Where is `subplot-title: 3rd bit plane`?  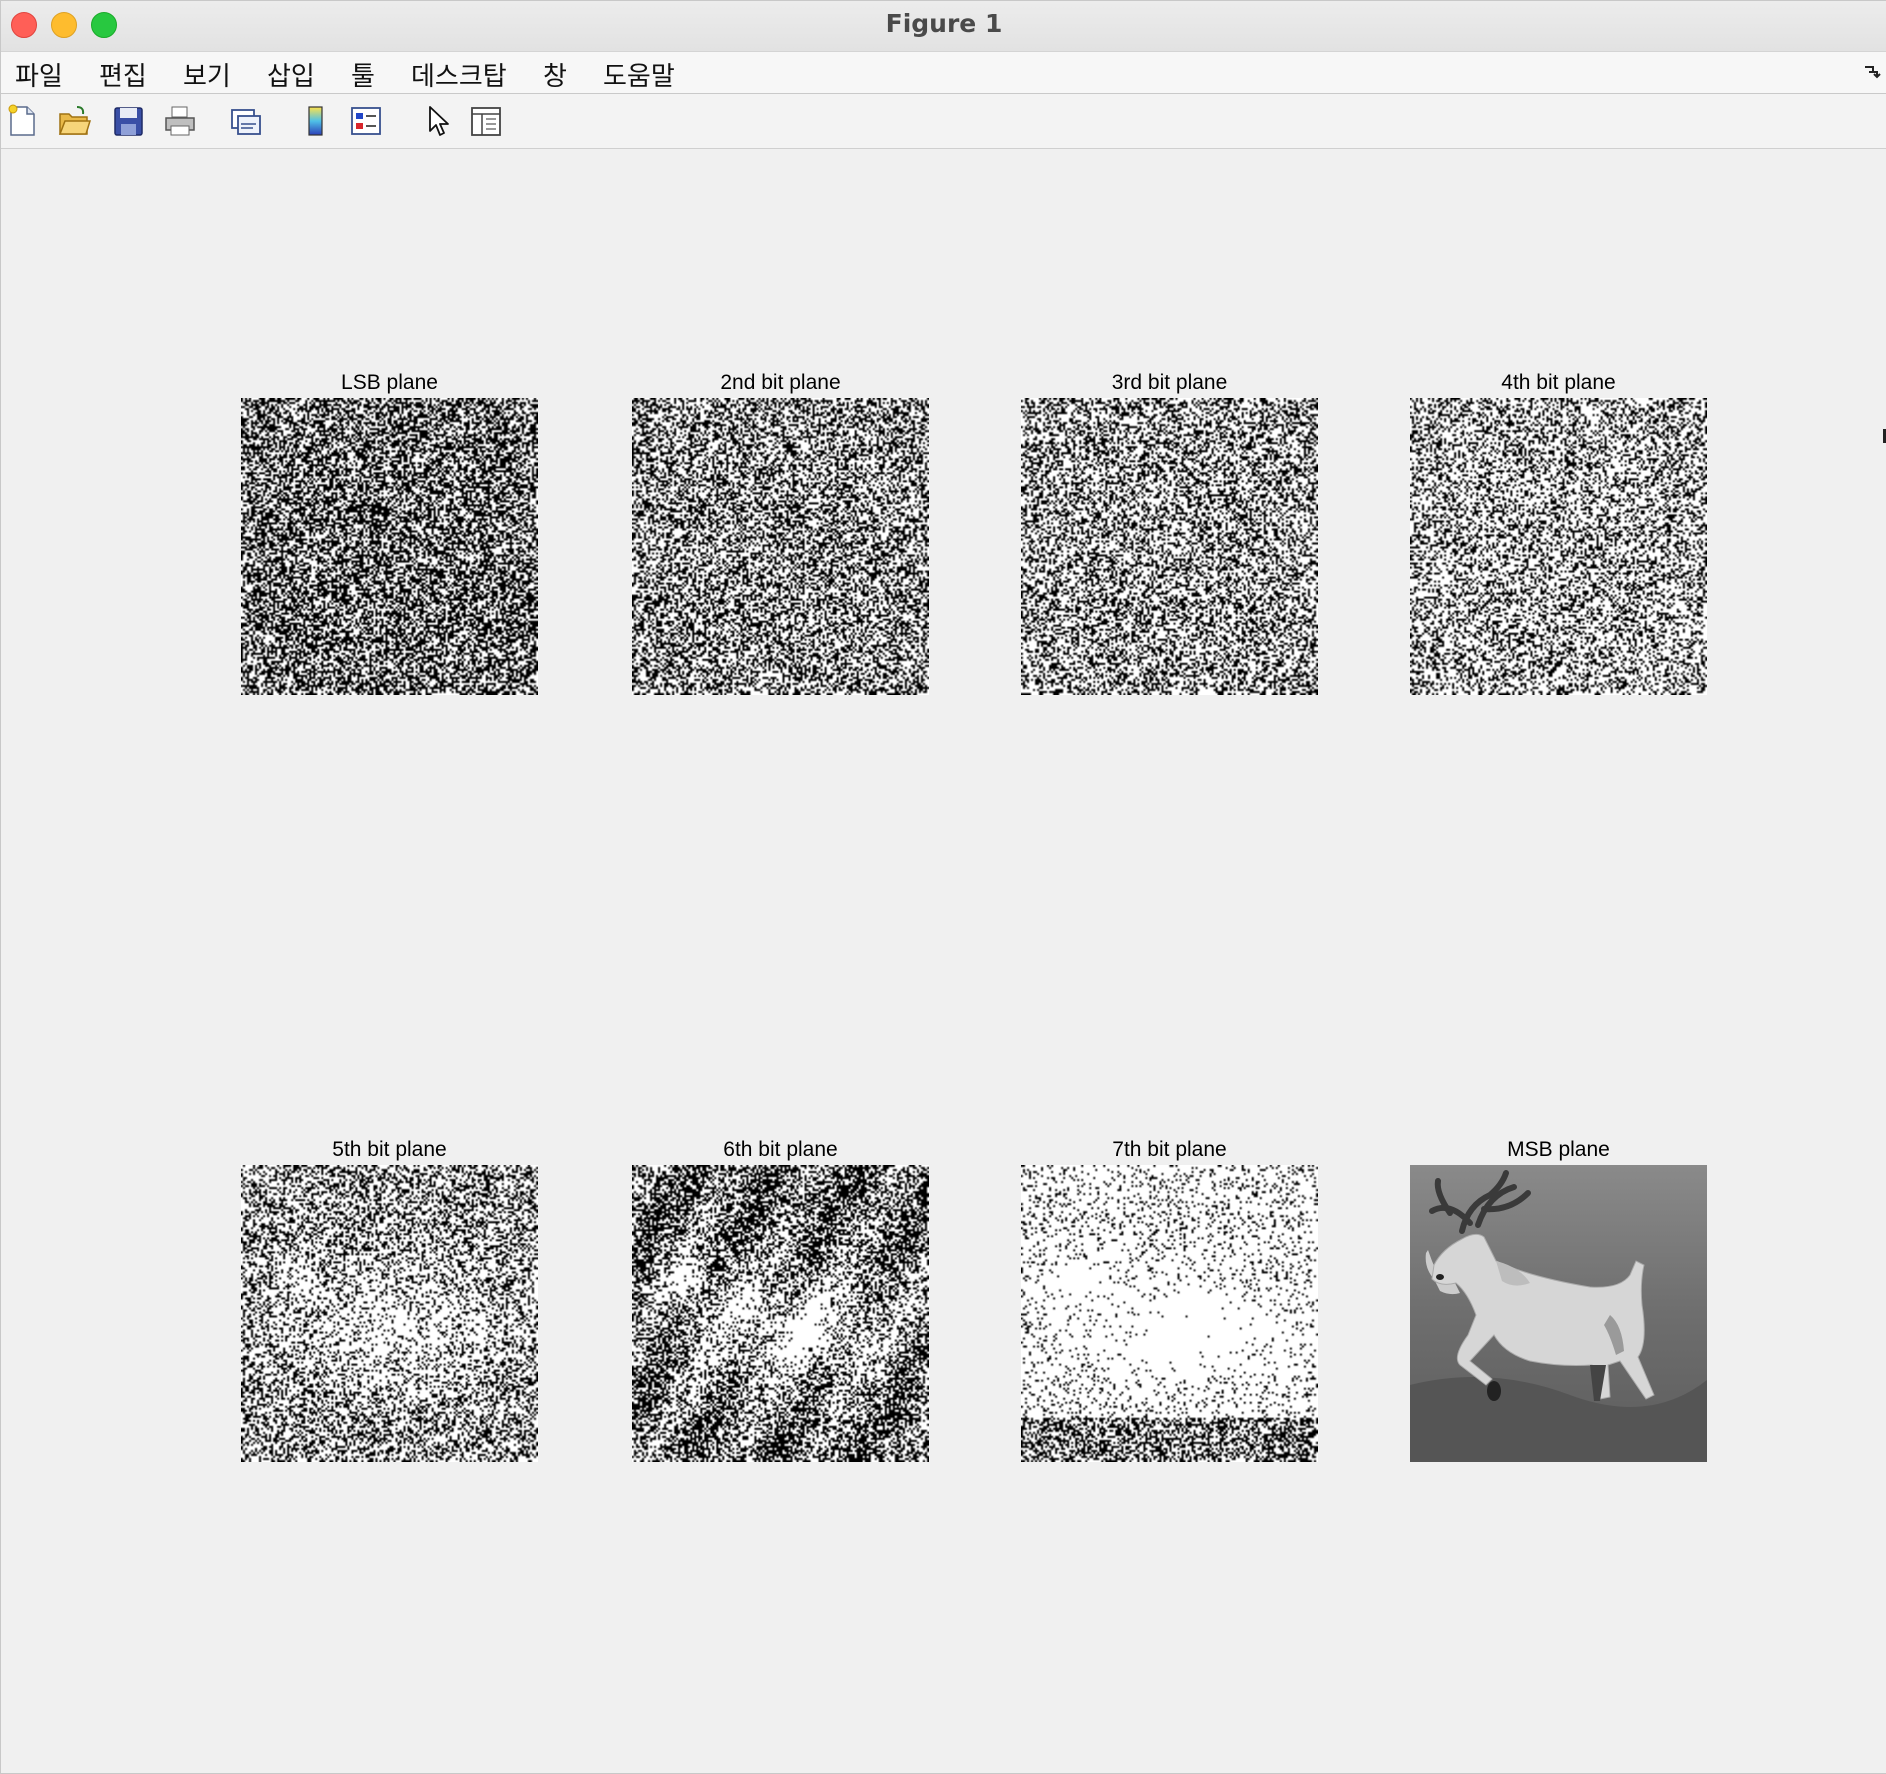
subplot-title: 3rd bit plane is located at coordinates (1169, 382).